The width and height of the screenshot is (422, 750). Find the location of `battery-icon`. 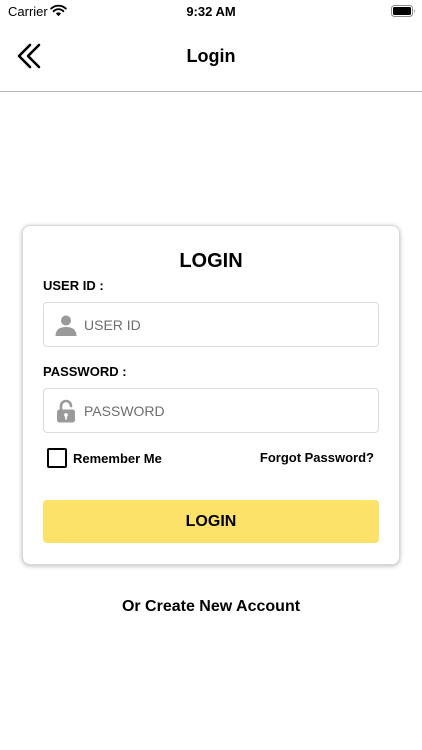

battery-icon is located at coordinates (403, 11).